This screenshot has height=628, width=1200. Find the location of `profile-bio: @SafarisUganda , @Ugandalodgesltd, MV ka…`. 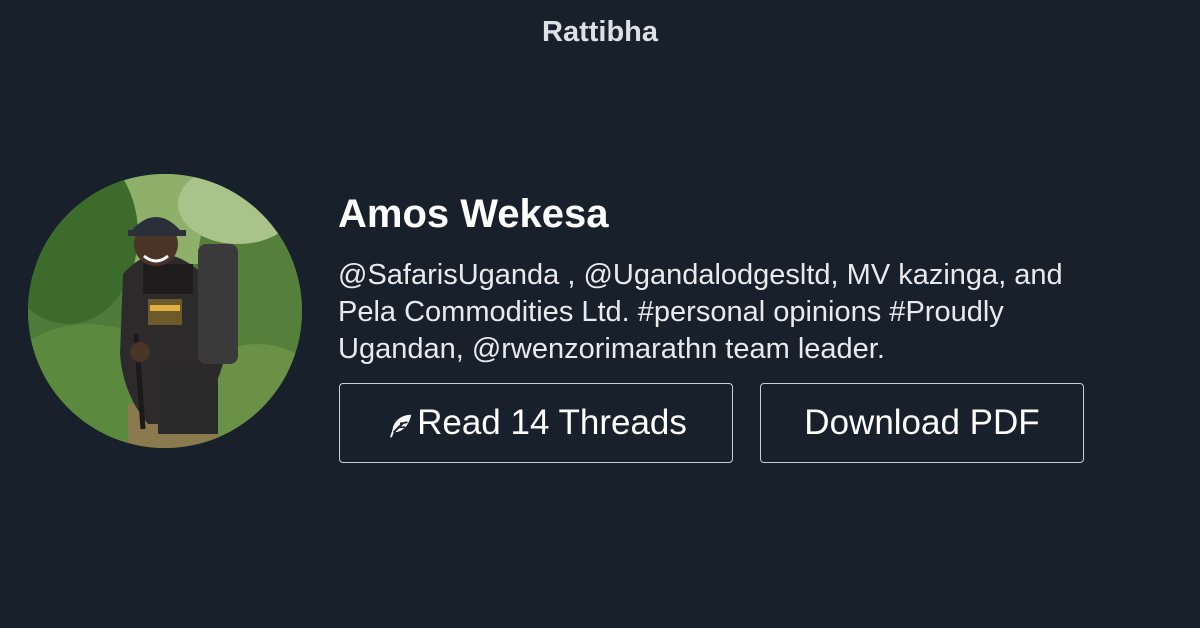

profile-bio: @SafarisUganda , @Ugandalodgesltd, MV ka… is located at coordinates (753, 312).